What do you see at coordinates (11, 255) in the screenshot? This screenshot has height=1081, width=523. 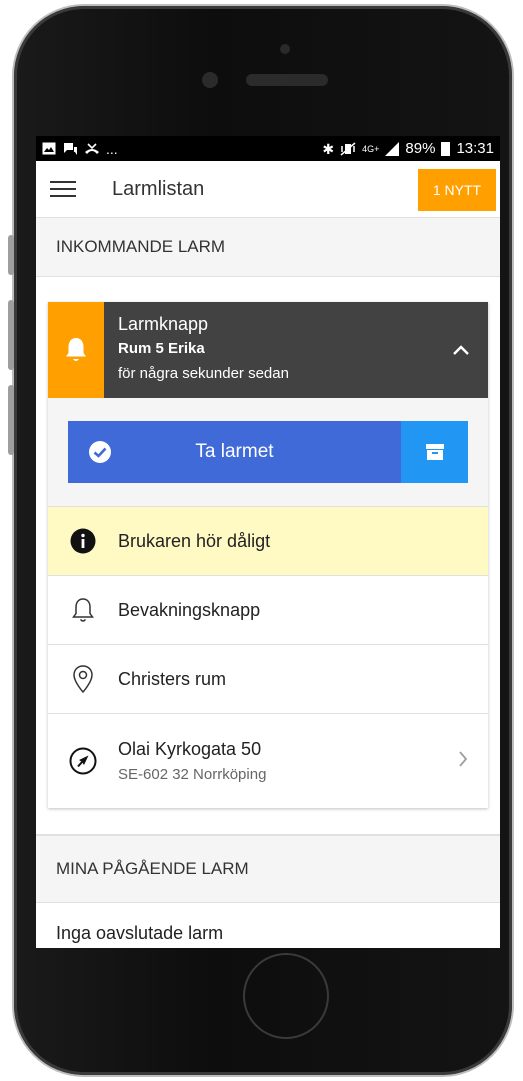 I see `mute-switch` at bounding box center [11, 255].